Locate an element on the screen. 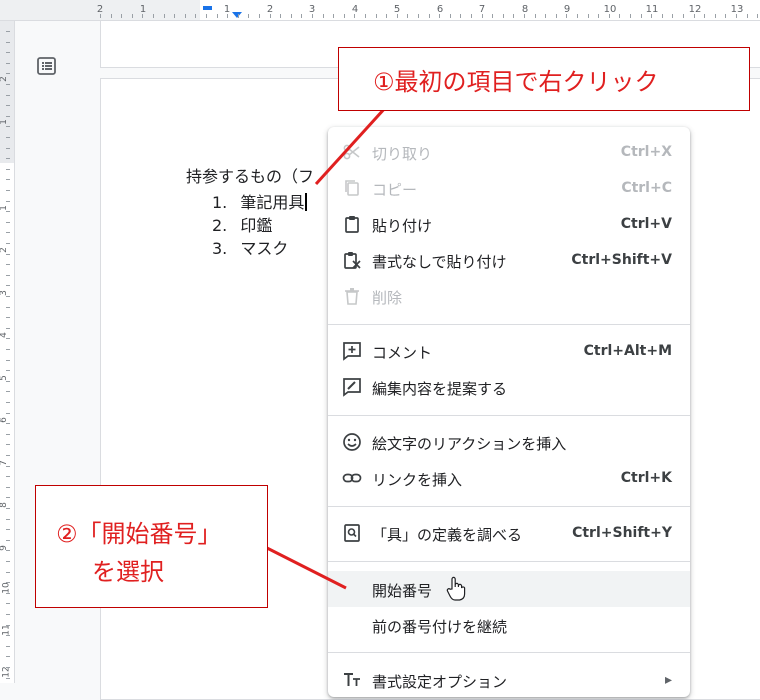 The height and width of the screenshot is (700, 760). menu-item-shortcut: Ctrl+V is located at coordinates (646, 224).